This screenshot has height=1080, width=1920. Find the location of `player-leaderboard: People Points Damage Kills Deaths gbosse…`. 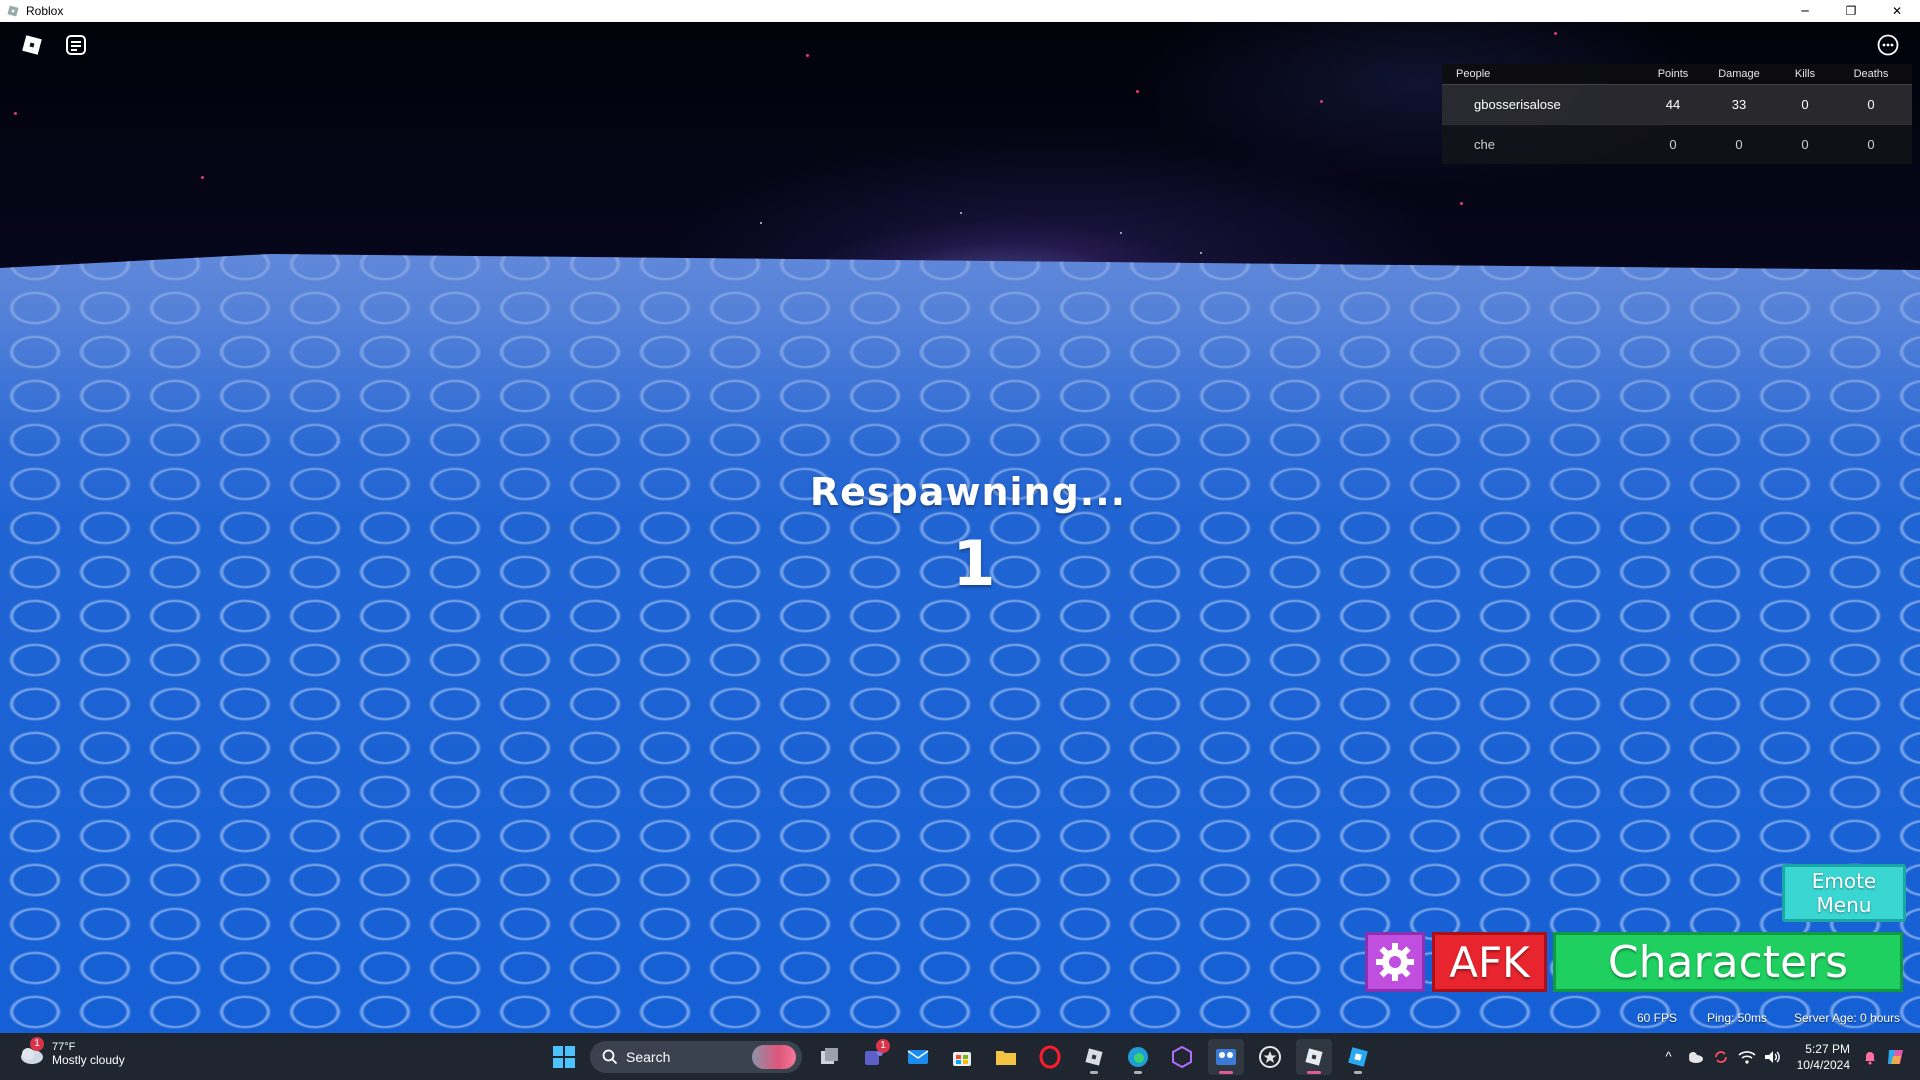

player-leaderboard: People Points Damage Kills Deaths gbosse… is located at coordinates (1677, 114).